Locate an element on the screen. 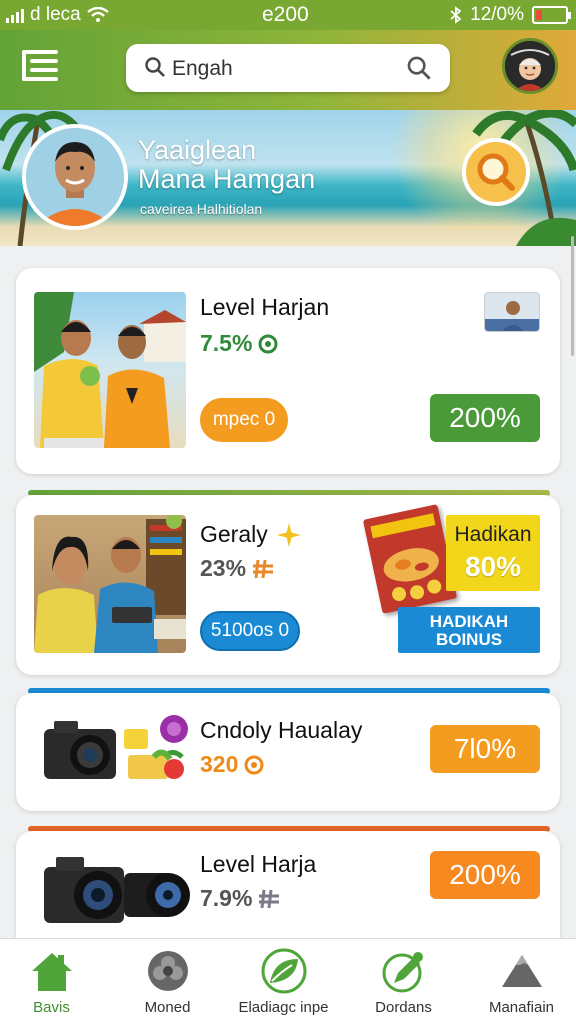  nav-item-moned: Moned is located at coordinates (167, 981).